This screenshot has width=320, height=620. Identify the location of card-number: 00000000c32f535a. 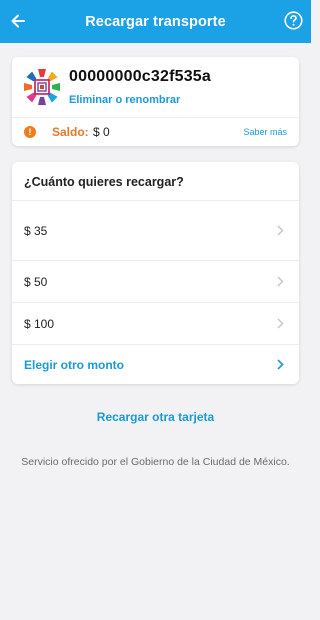
(140, 76).